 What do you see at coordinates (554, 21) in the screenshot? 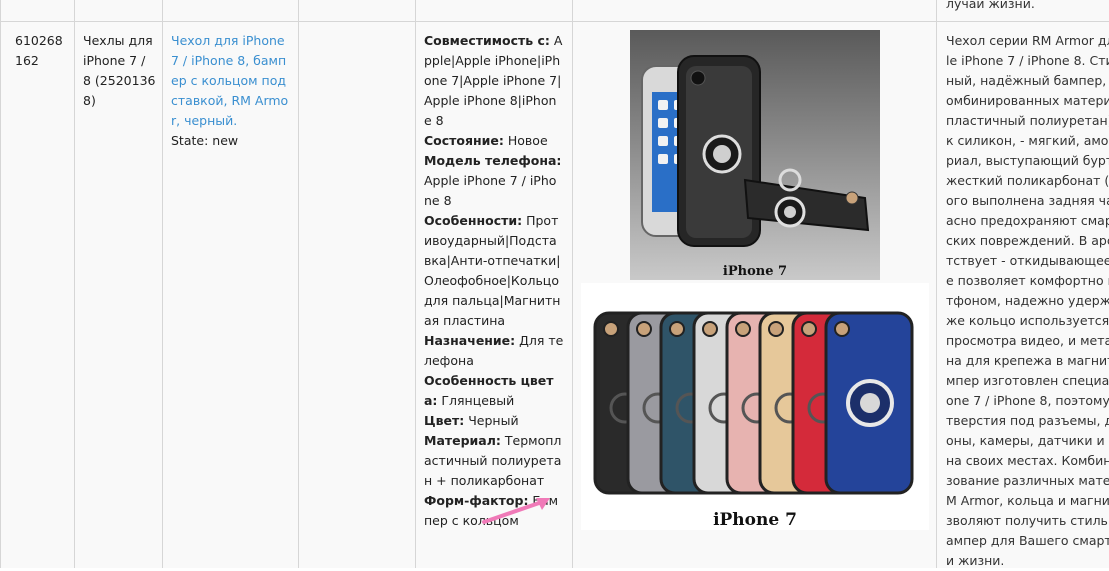
I see `row-divider` at bounding box center [554, 21].